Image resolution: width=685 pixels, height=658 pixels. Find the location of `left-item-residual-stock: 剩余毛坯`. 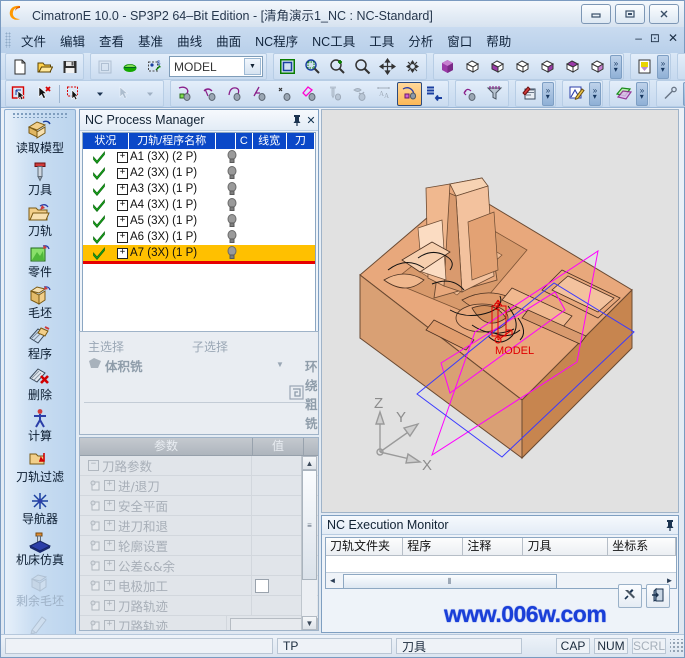

left-item-residual-stock: 剩余毛坯 is located at coordinates (40, 592).